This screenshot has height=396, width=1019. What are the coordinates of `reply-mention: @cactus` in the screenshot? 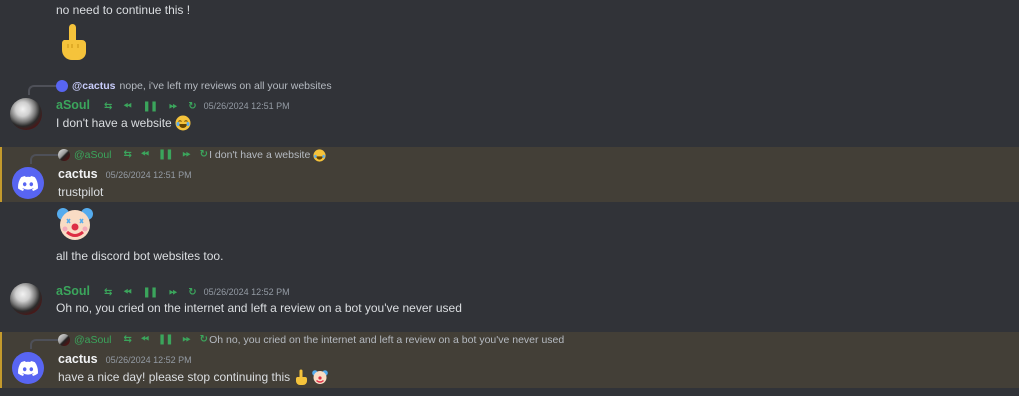 It's located at (94, 86).